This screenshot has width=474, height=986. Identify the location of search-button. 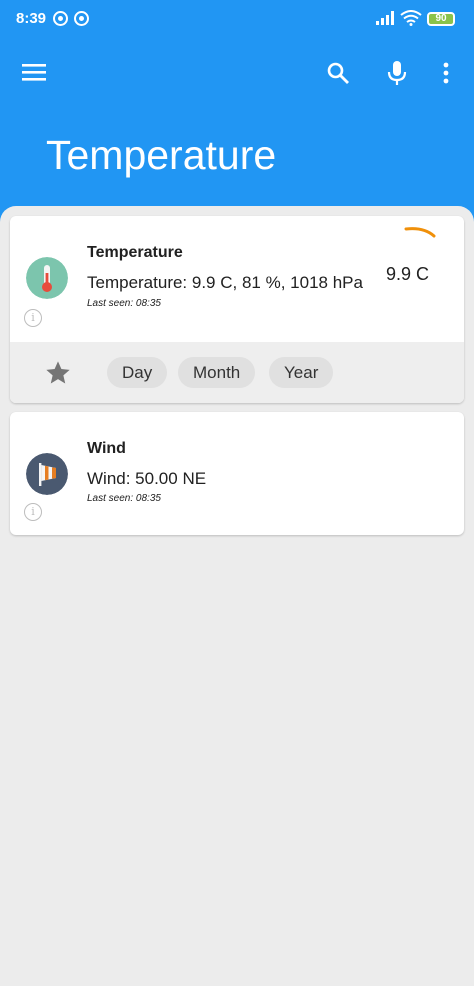
(338, 73).